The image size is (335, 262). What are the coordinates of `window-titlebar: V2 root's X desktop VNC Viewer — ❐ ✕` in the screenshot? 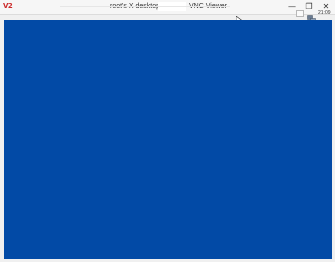 It's located at (167, 7).